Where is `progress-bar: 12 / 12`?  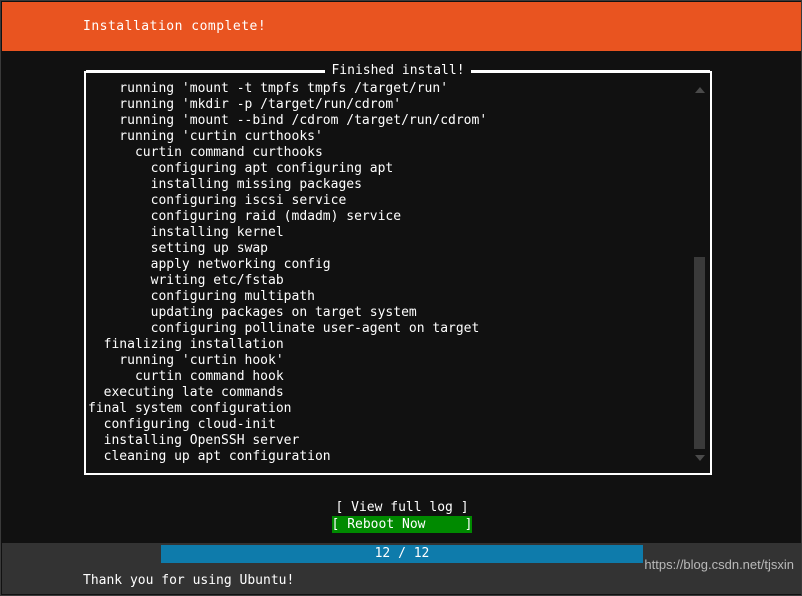 progress-bar: 12 / 12 is located at coordinates (402, 554).